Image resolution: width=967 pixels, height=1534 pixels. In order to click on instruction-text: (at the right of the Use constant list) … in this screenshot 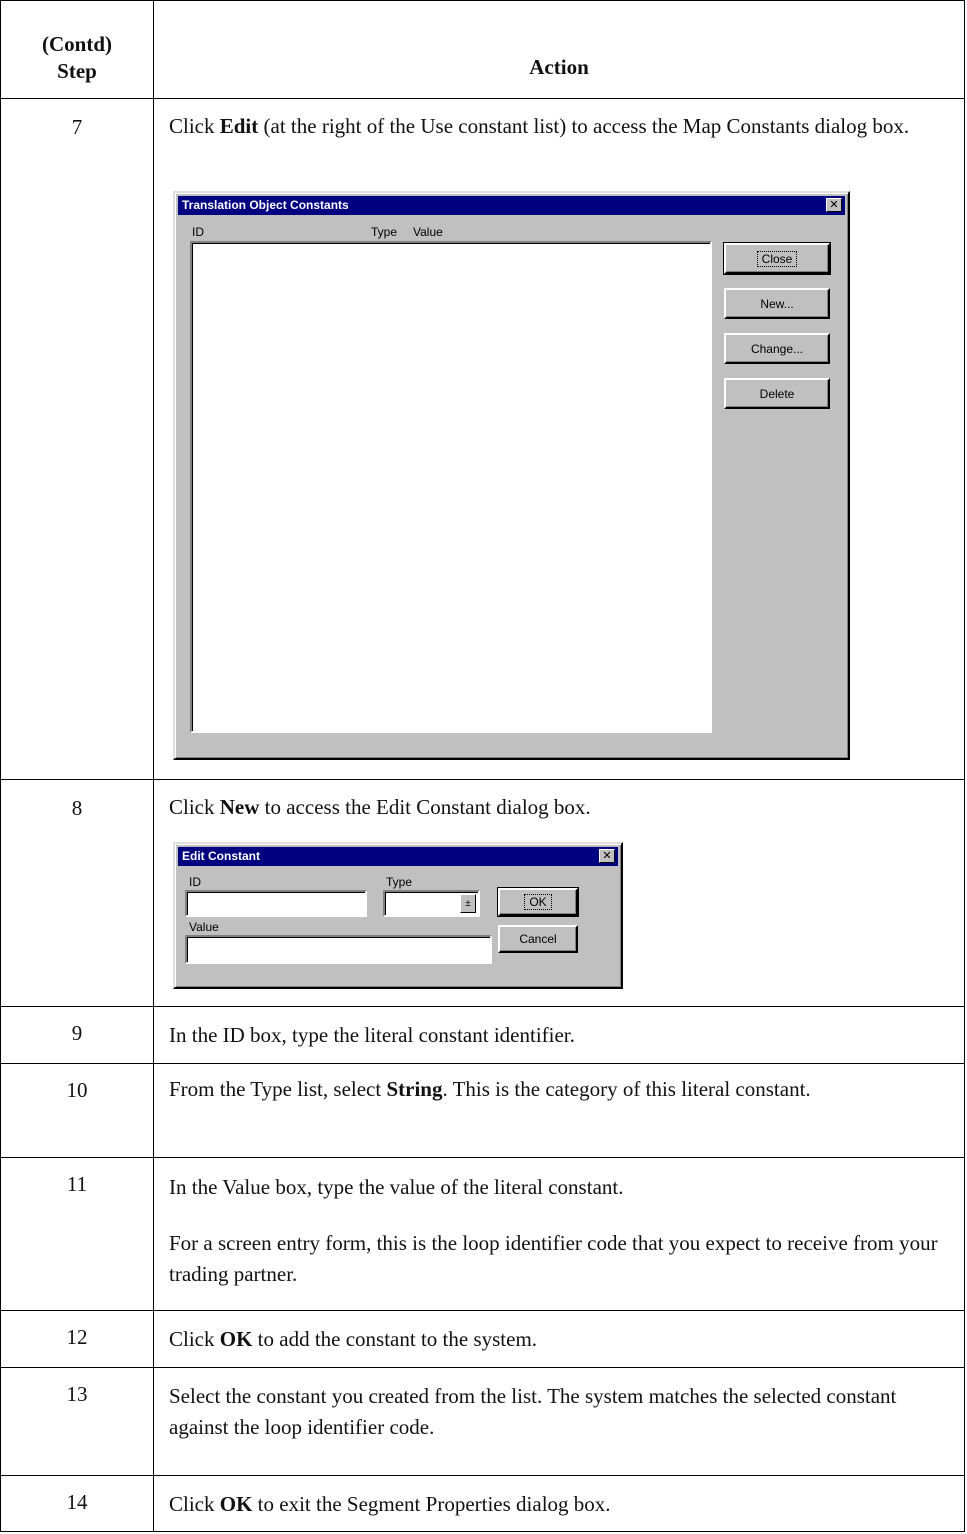, I will do `click(584, 126)`.